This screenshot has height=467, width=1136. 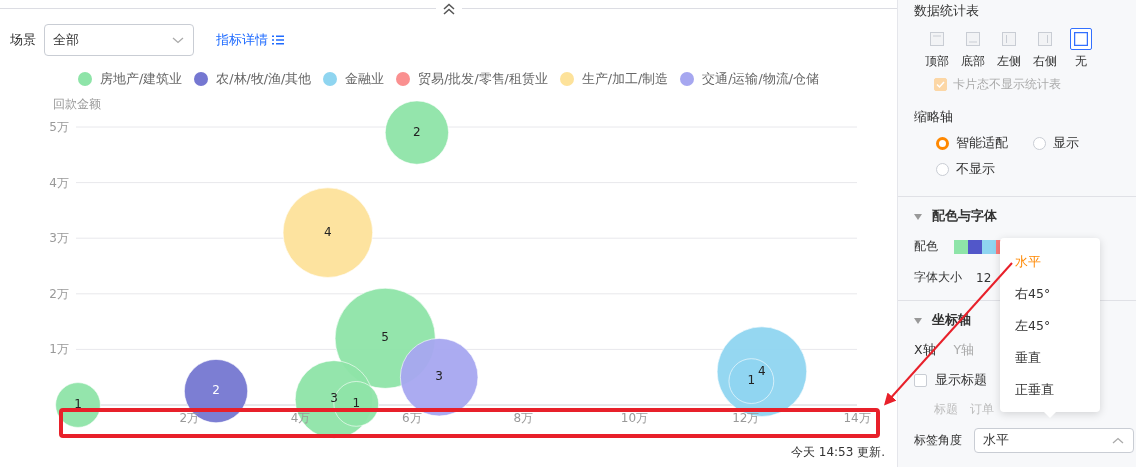 What do you see at coordinates (77, 104) in the screenshot?
I see `axis-title: 回款金额` at bounding box center [77, 104].